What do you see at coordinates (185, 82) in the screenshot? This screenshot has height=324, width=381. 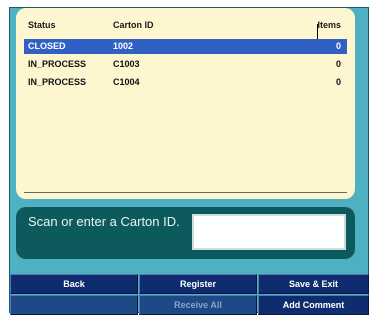 I see `carton-row: IN_PROCESS C1004 0` at bounding box center [185, 82].